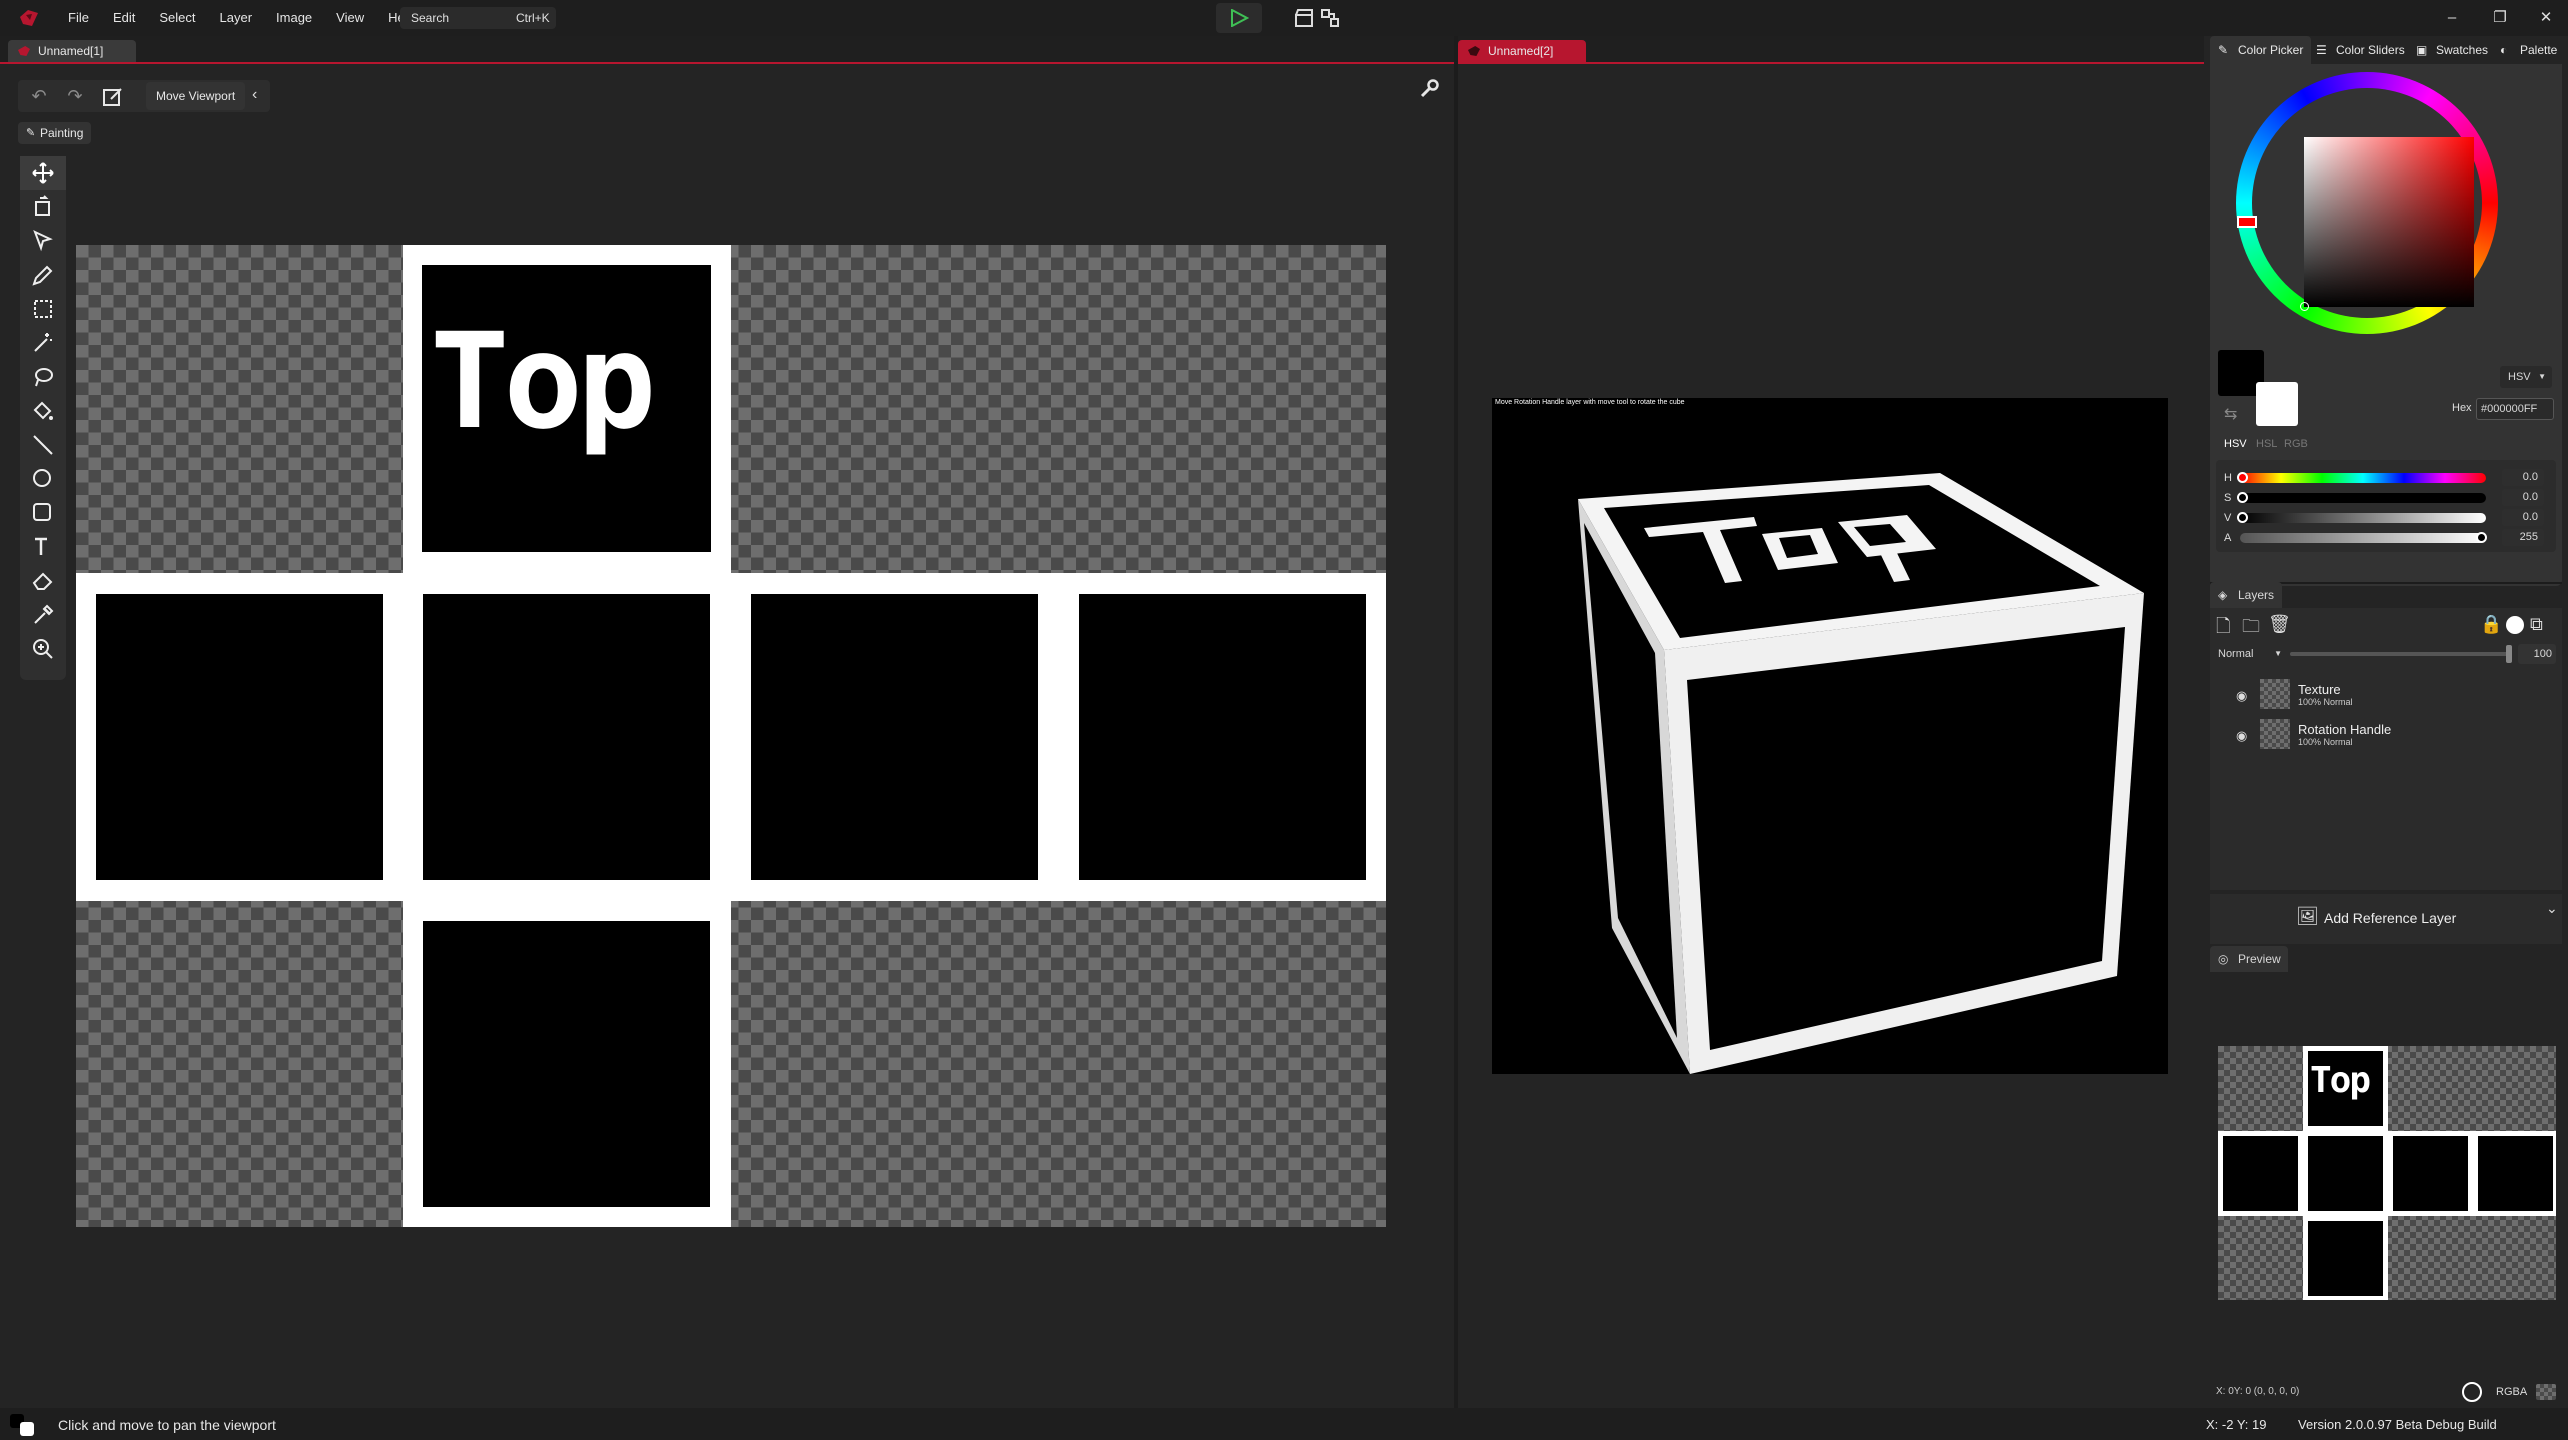 Image resolution: width=2568 pixels, height=1440 pixels. I want to click on opacity-slider, so click(2400, 654).